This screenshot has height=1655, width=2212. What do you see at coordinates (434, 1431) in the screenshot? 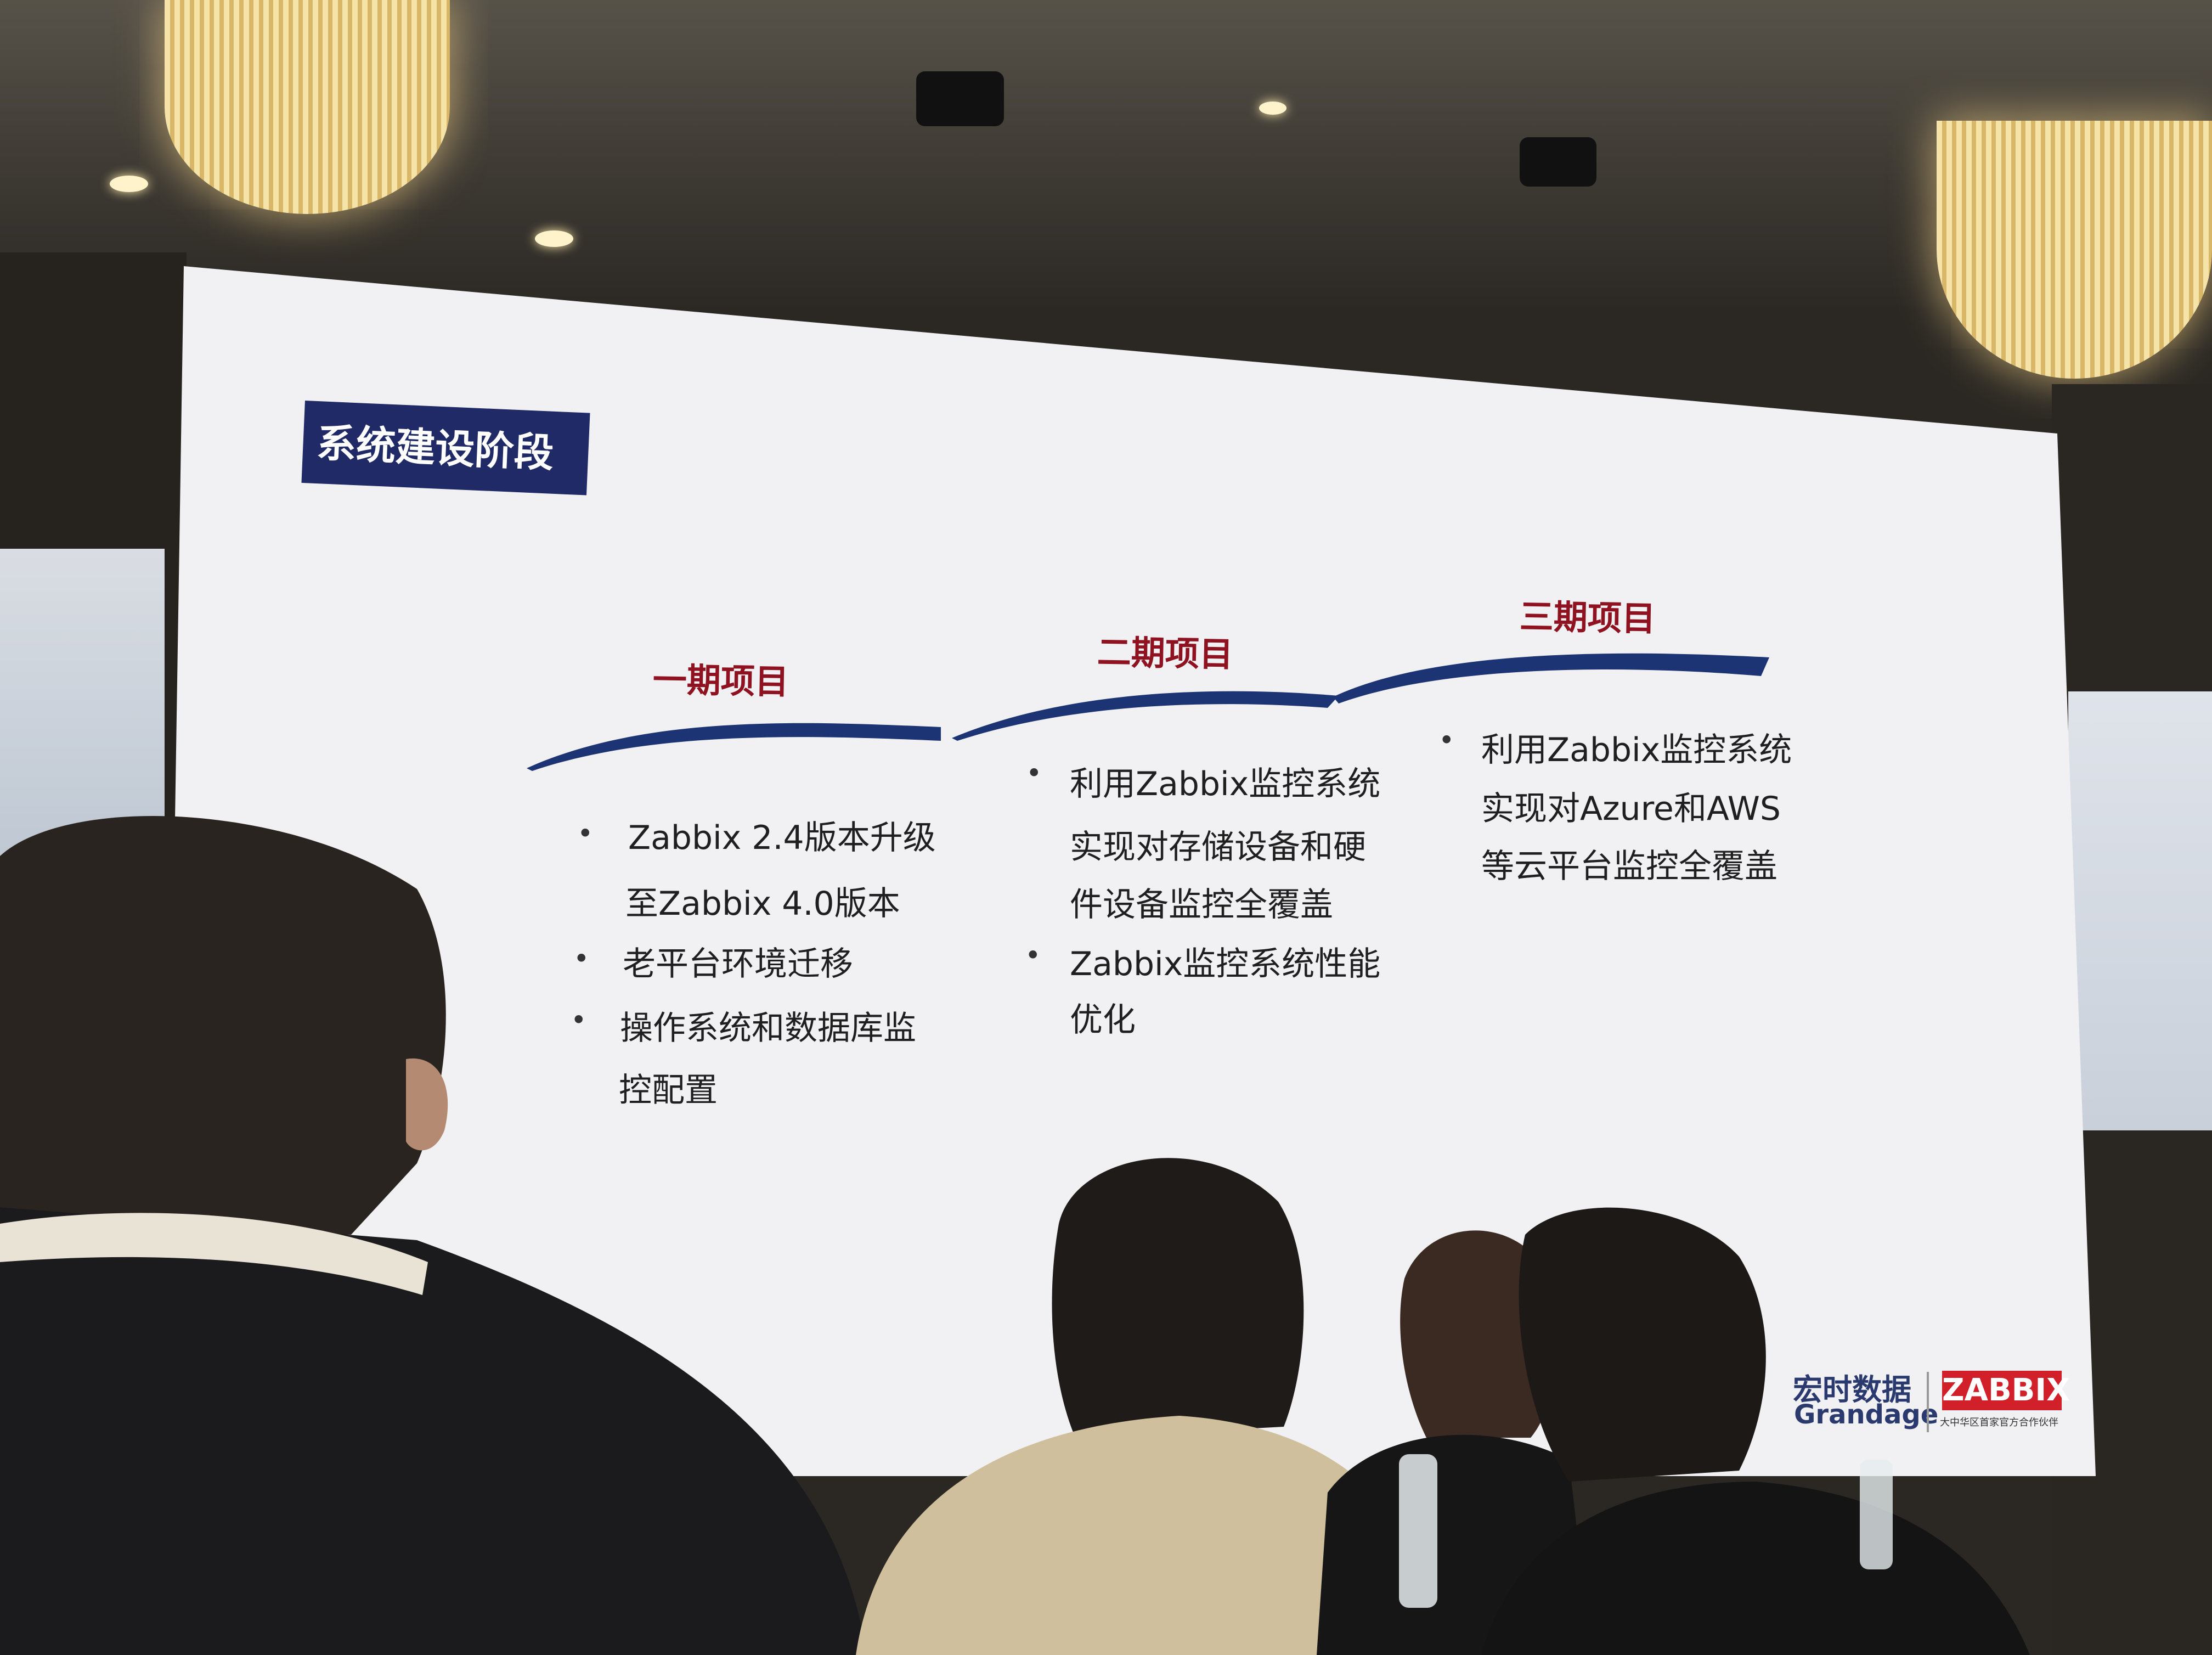
I see `audience-body-left` at bounding box center [434, 1431].